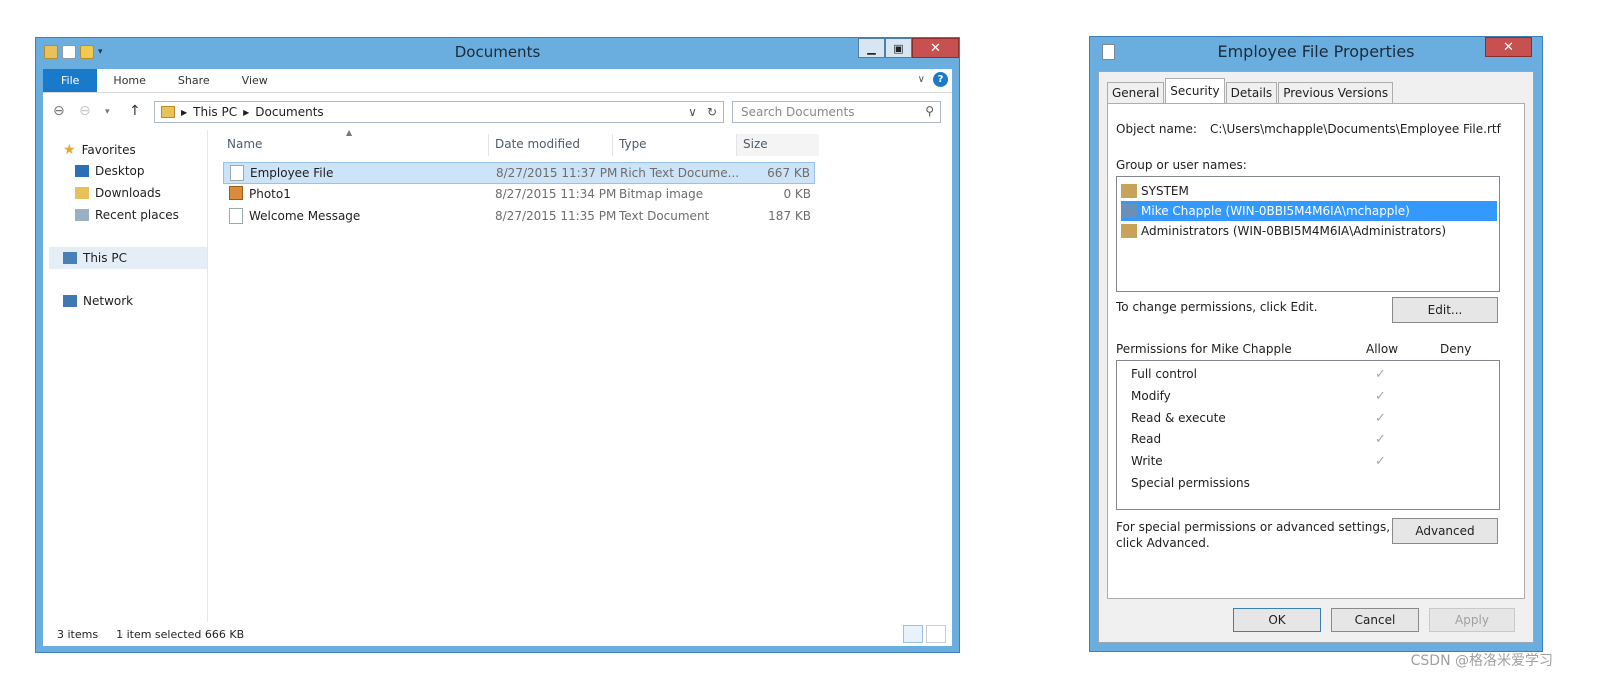  Describe the element at coordinates (936, 634) in the screenshot. I see `large-icons-view-icon` at that location.